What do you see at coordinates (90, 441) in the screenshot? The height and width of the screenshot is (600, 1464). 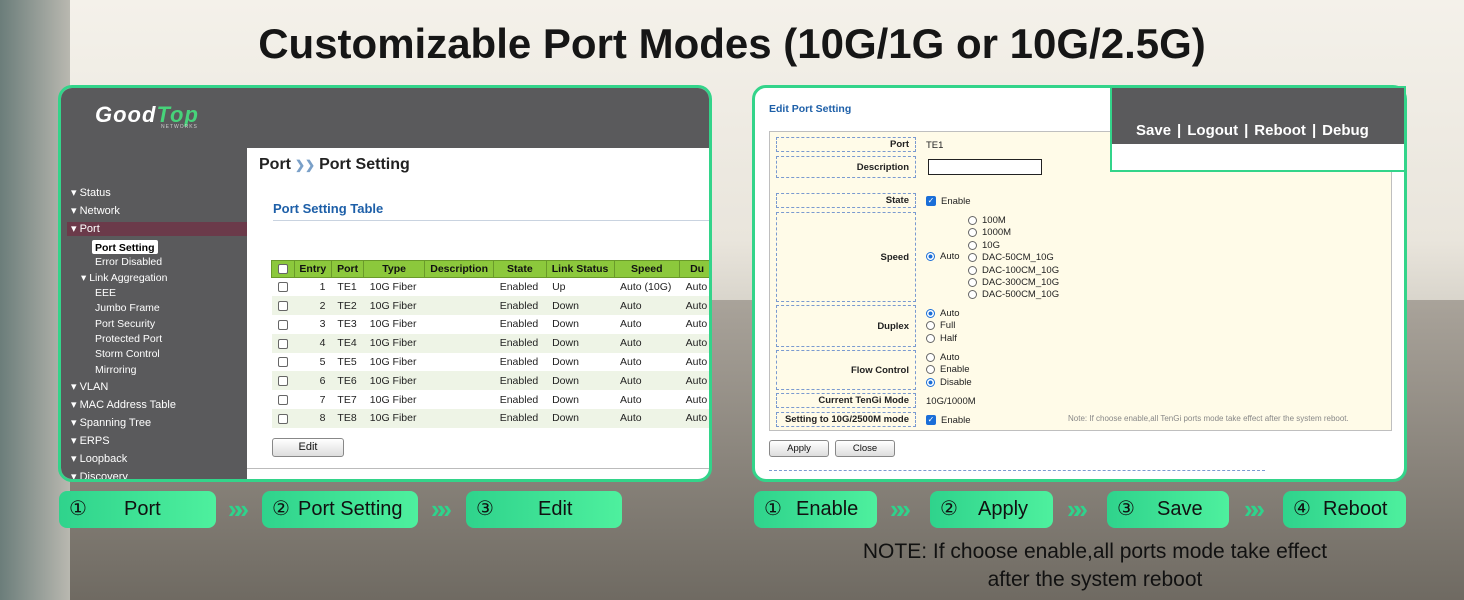 I see `sidebar-item-erps: ▾ ERPS` at bounding box center [90, 441].